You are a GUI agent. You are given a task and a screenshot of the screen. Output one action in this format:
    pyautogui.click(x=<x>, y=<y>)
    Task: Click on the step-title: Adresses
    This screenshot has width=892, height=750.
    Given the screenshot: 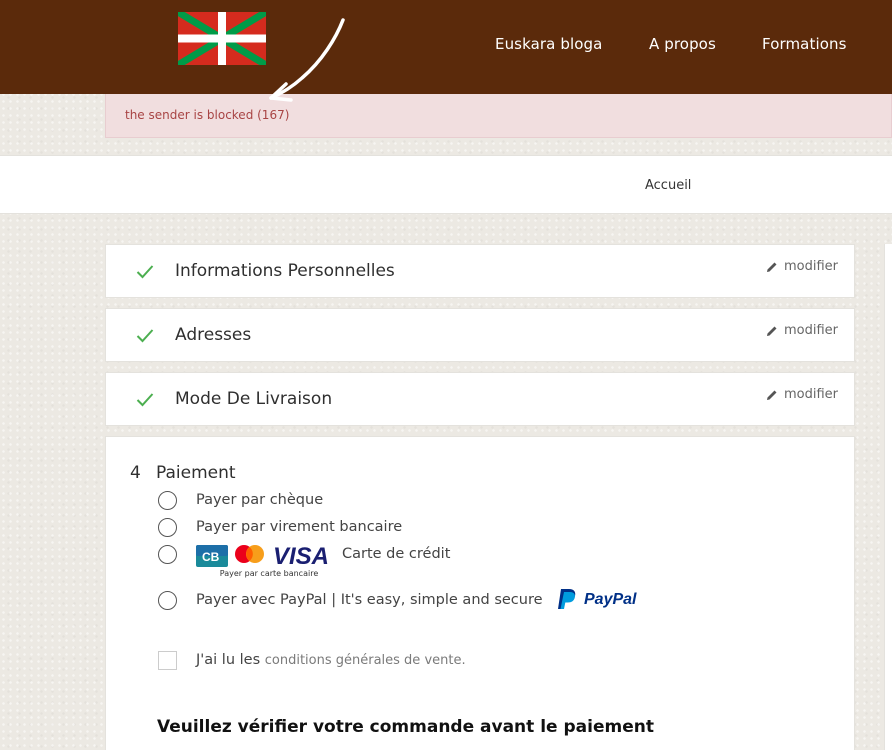 What is the action you would take?
    pyautogui.click(x=213, y=335)
    